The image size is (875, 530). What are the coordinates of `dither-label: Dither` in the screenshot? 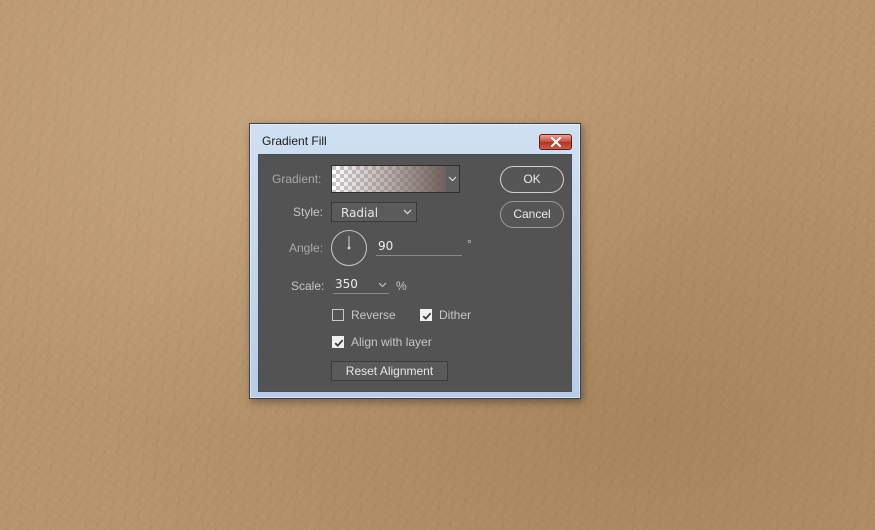 It's located at (455, 315).